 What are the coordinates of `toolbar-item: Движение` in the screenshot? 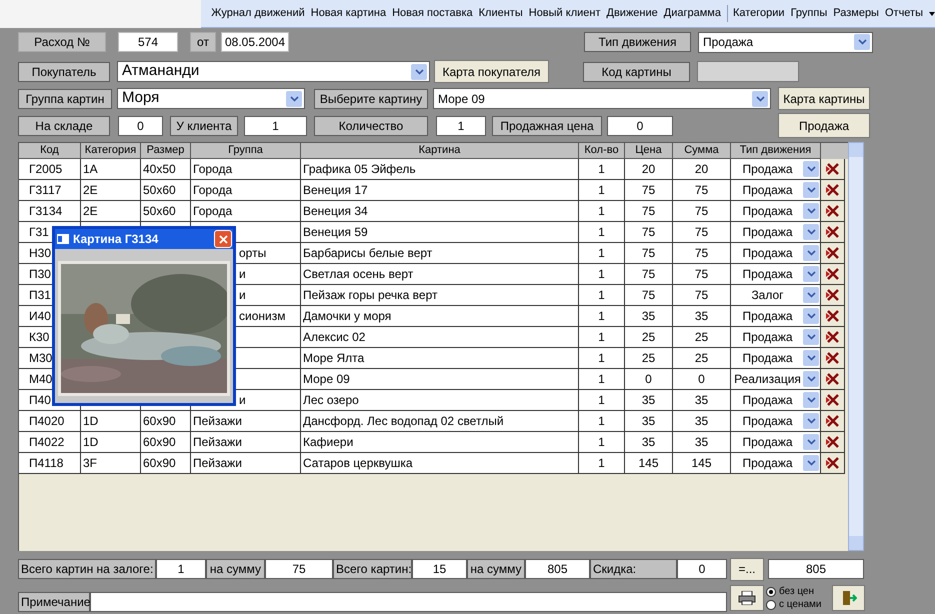 It's located at (632, 13).